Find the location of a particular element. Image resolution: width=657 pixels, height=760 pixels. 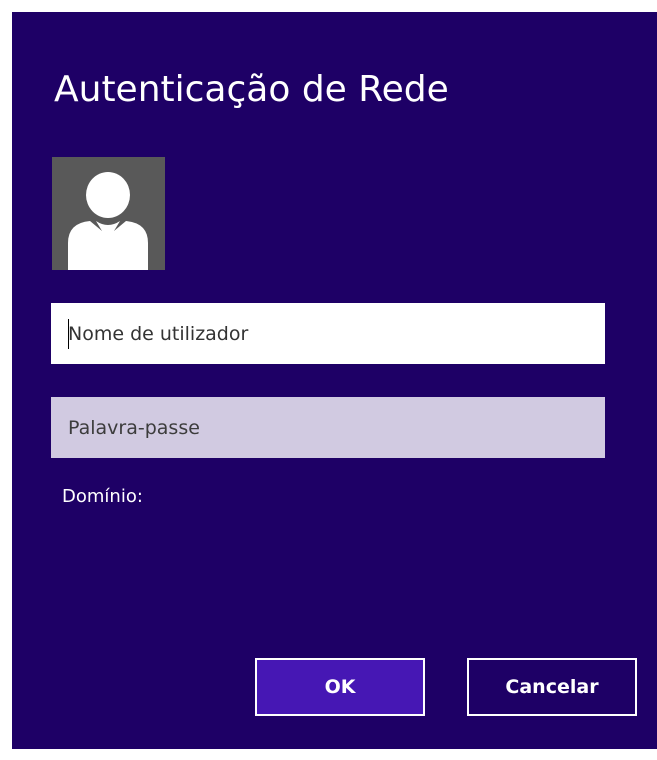

domain-label: Domínio: is located at coordinates (102, 496).